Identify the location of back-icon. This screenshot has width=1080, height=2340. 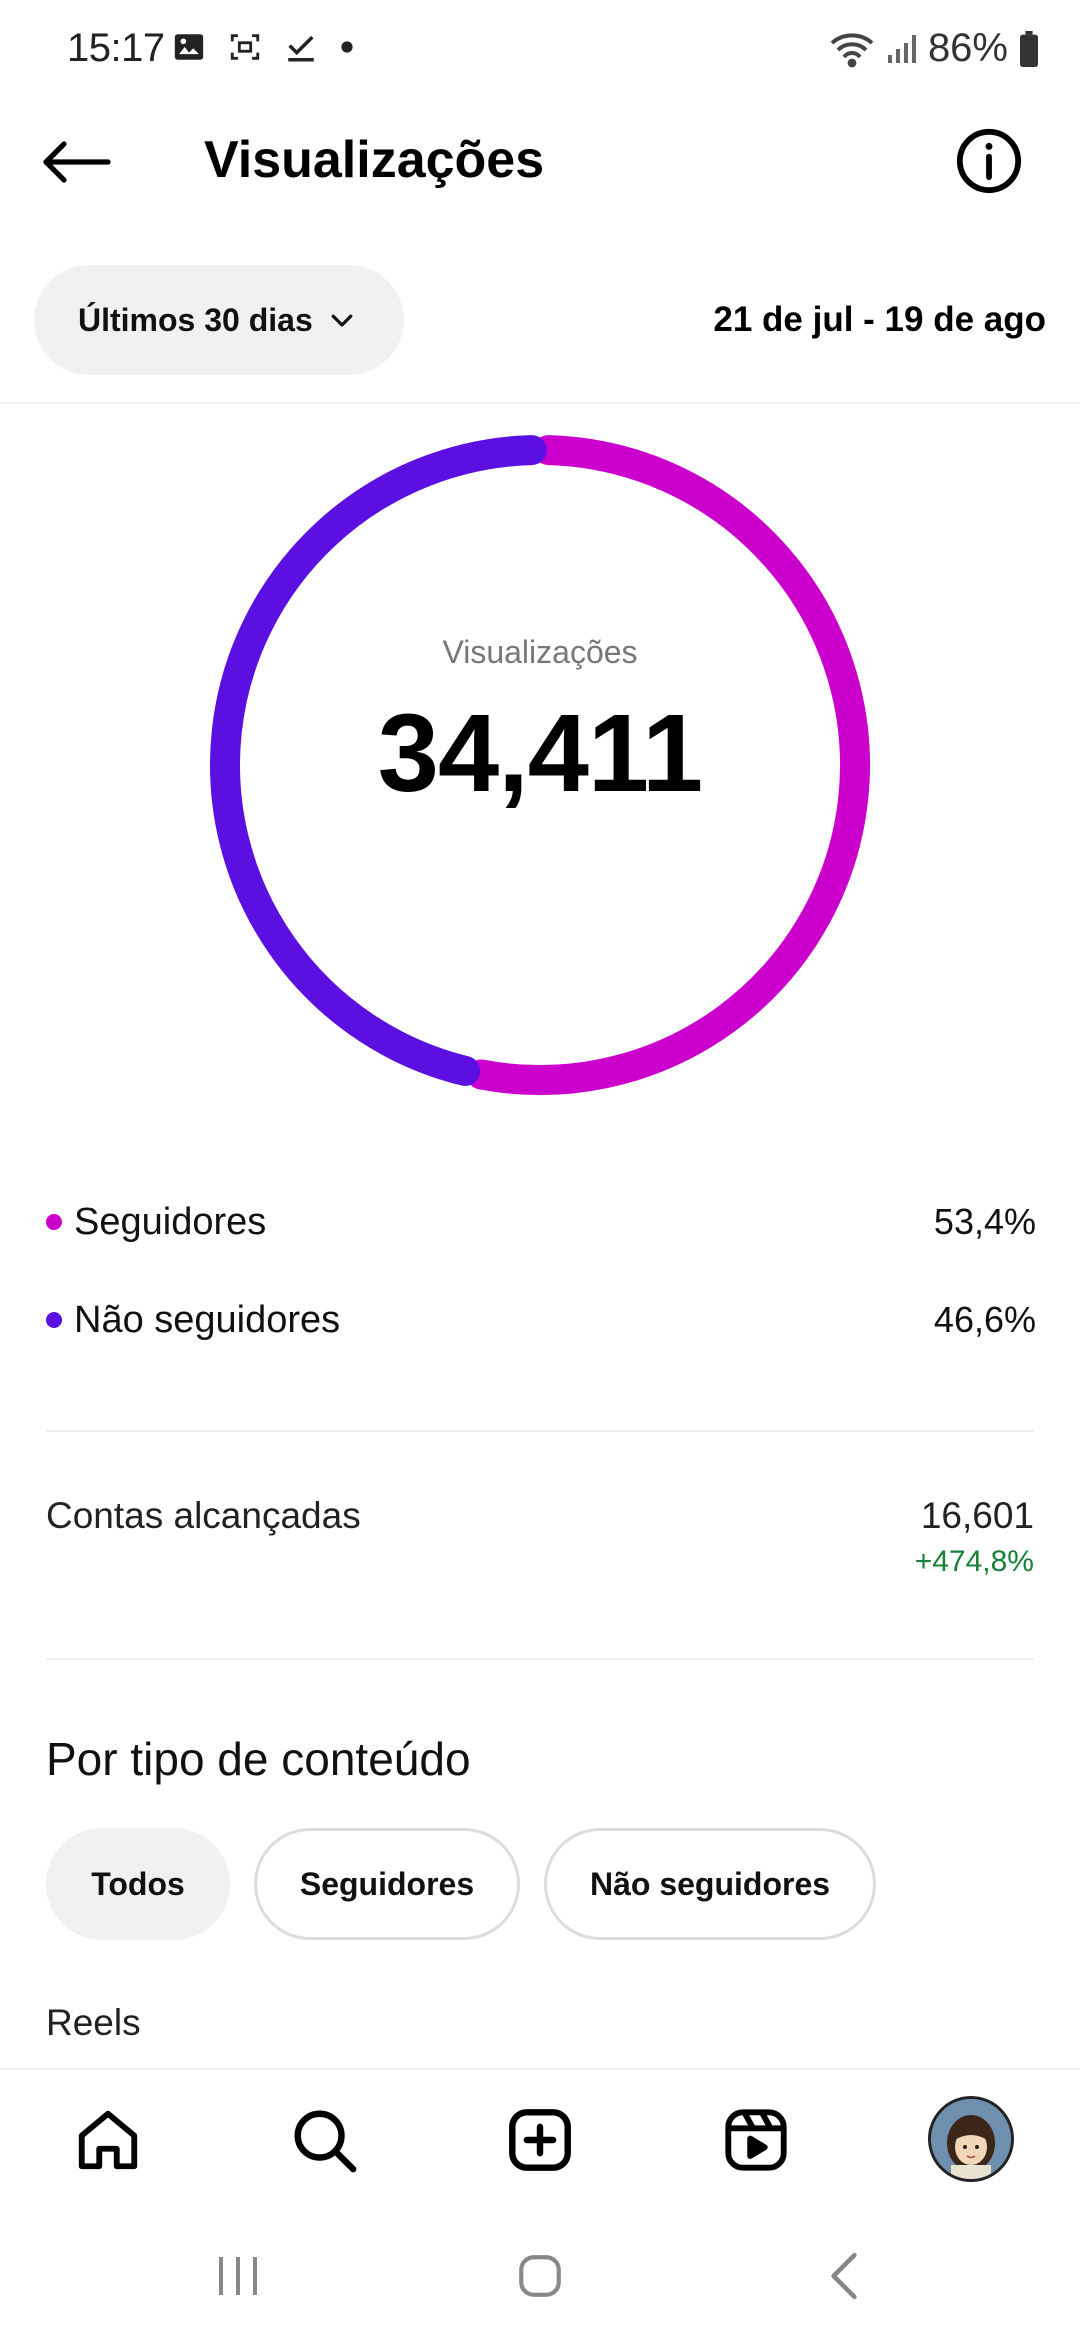
(844, 2276).